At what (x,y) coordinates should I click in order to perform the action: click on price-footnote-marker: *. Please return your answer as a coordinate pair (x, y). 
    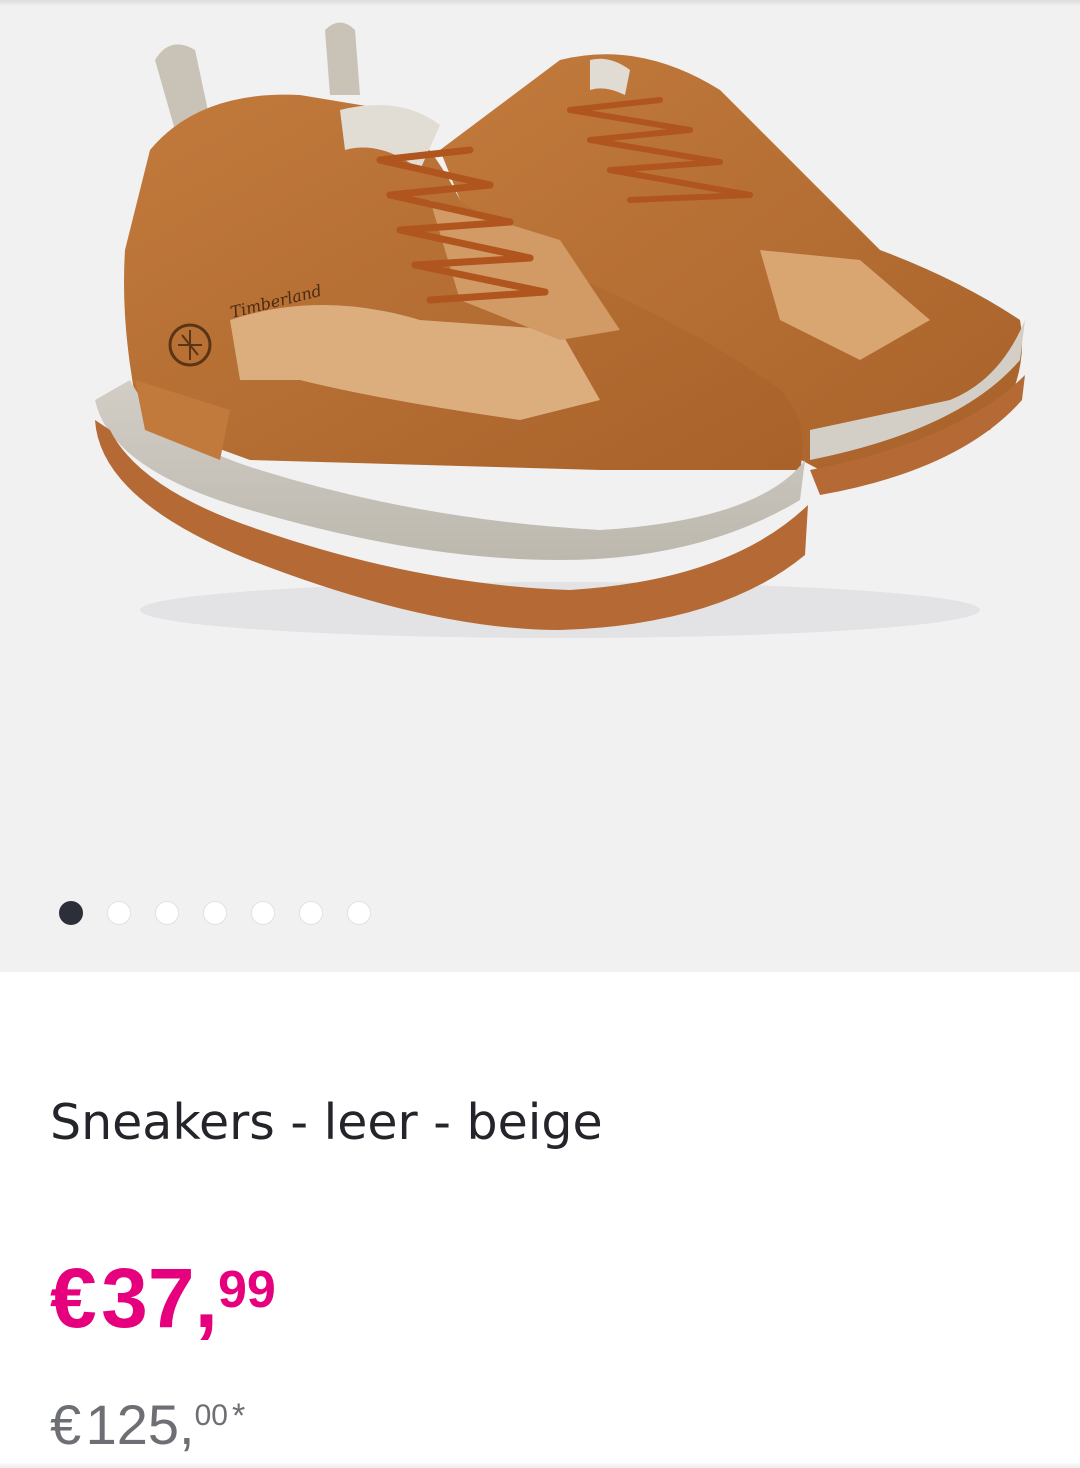
    Looking at the image, I should click on (238, 1416).